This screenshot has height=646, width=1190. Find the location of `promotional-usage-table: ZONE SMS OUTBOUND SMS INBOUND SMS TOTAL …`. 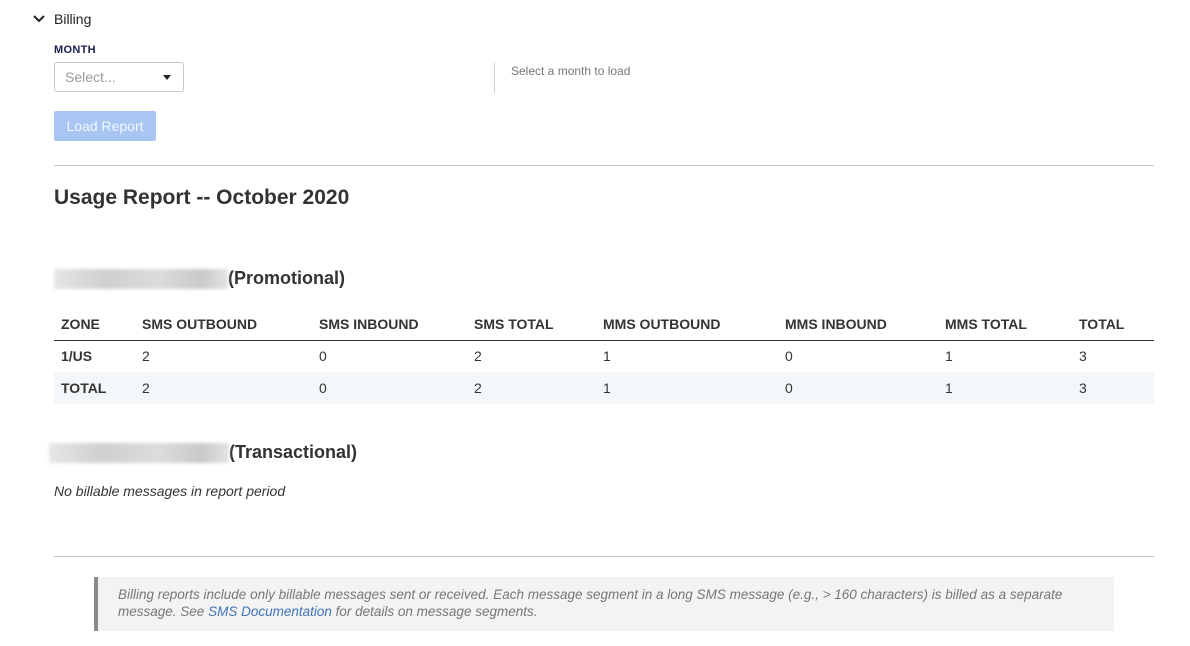

promotional-usage-table: ZONE SMS OUTBOUND SMS INBOUND SMS TOTAL … is located at coordinates (604, 356).